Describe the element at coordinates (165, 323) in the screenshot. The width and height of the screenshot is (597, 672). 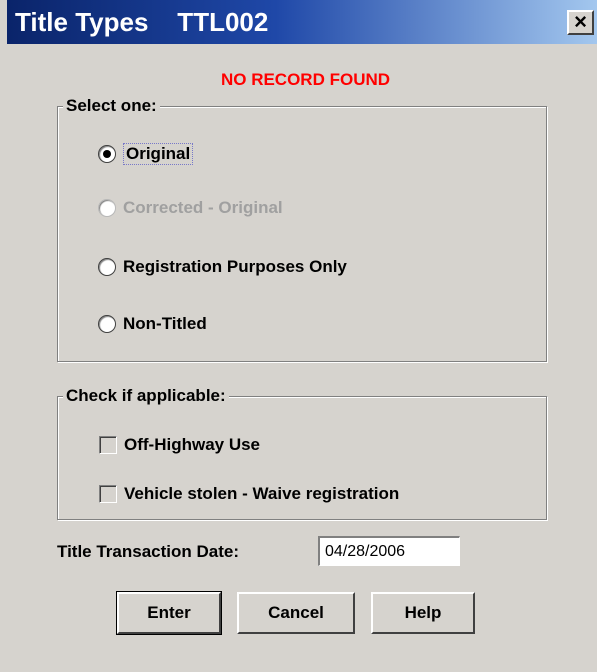
I see `radio-label-non-titled: Non-Titled` at that location.